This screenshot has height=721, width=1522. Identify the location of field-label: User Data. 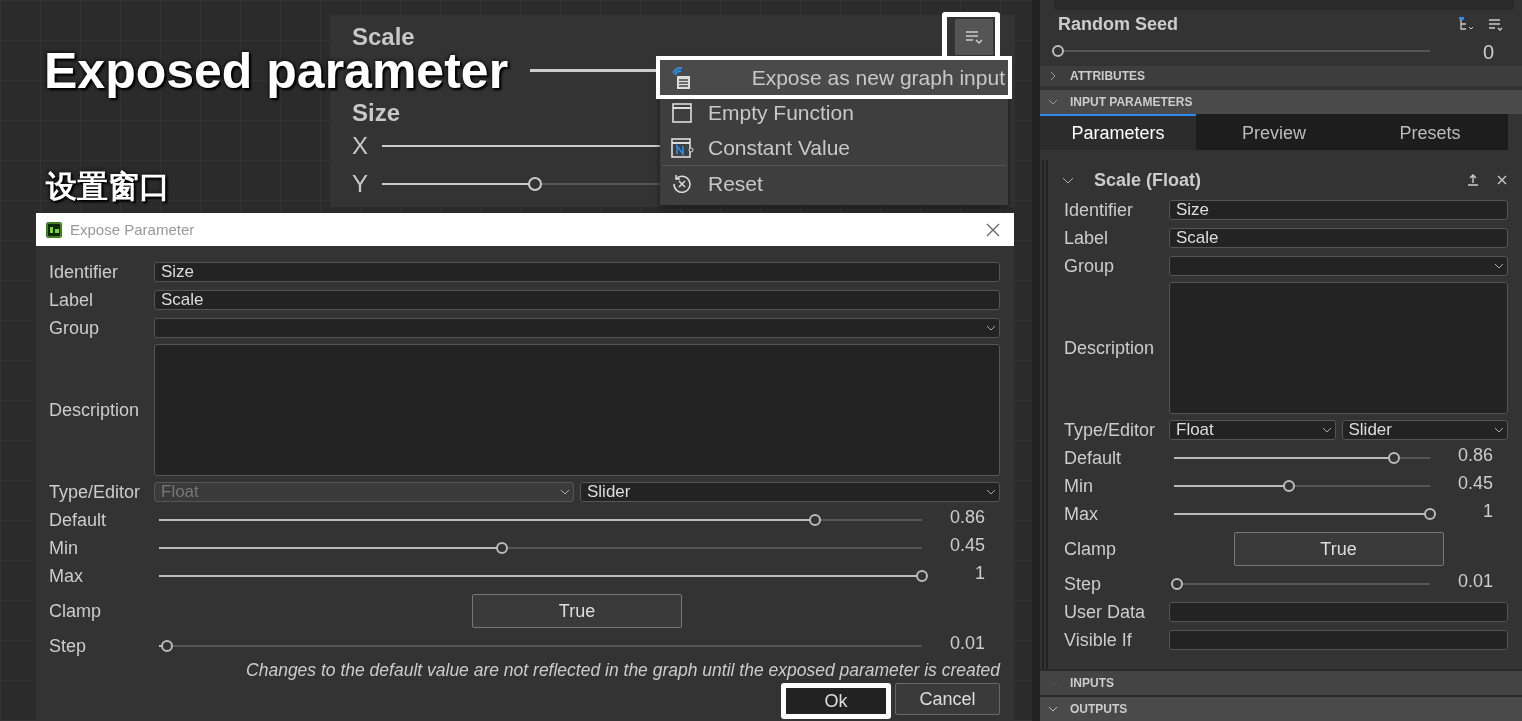
(1105, 612).